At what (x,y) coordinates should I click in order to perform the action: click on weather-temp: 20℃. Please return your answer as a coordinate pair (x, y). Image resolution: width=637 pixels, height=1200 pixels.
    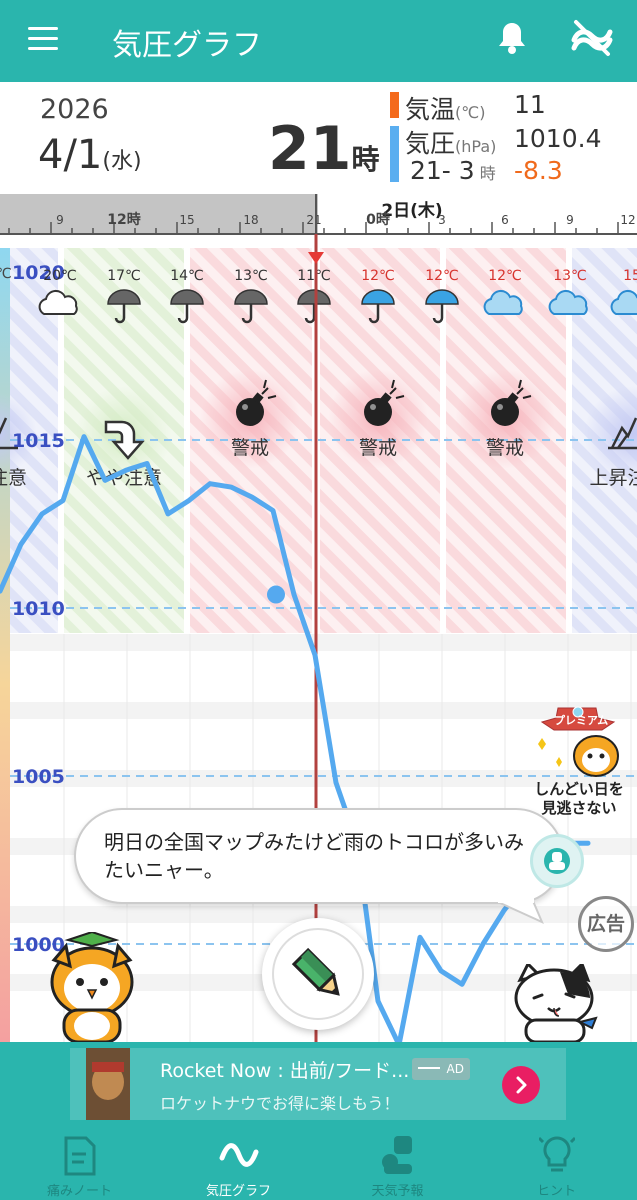
    Looking at the image, I should click on (60, 276).